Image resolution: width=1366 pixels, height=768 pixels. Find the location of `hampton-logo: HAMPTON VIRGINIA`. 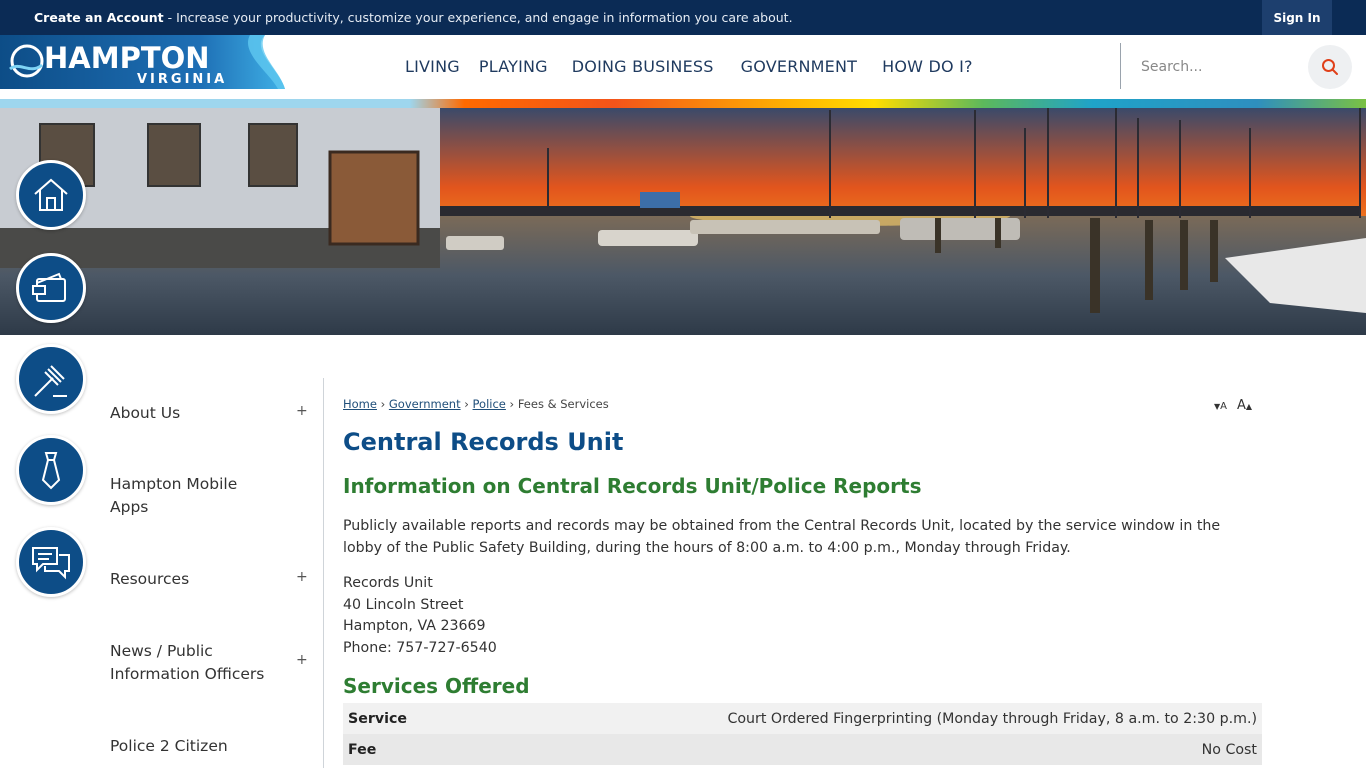

hampton-logo: HAMPTON VIRGINIA is located at coordinates (142, 62).